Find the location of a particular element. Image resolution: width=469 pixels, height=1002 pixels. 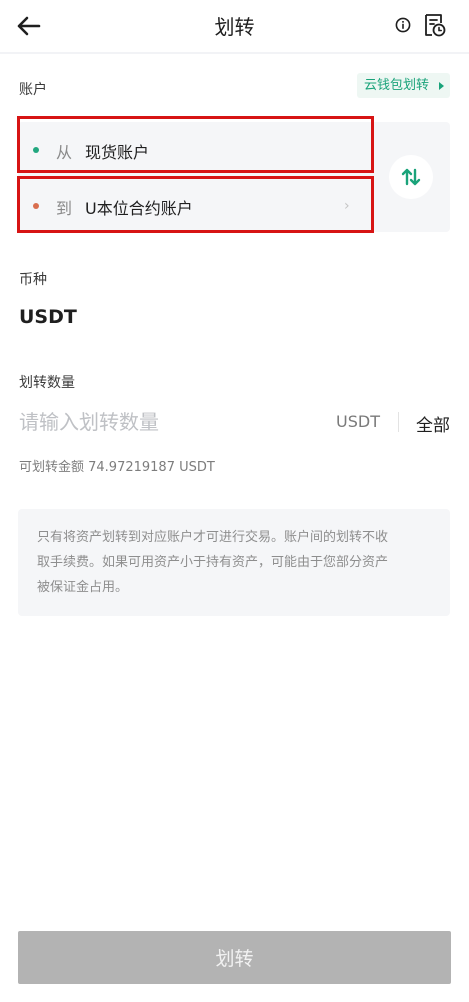

notice-line: 被保证金占用。 is located at coordinates (83, 587).